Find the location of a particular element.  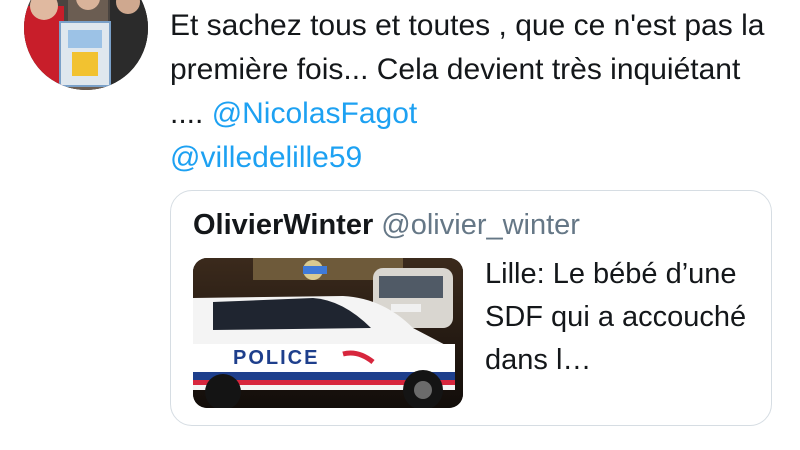

quoted-author-name: OlivierWinter is located at coordinates (283, 225).